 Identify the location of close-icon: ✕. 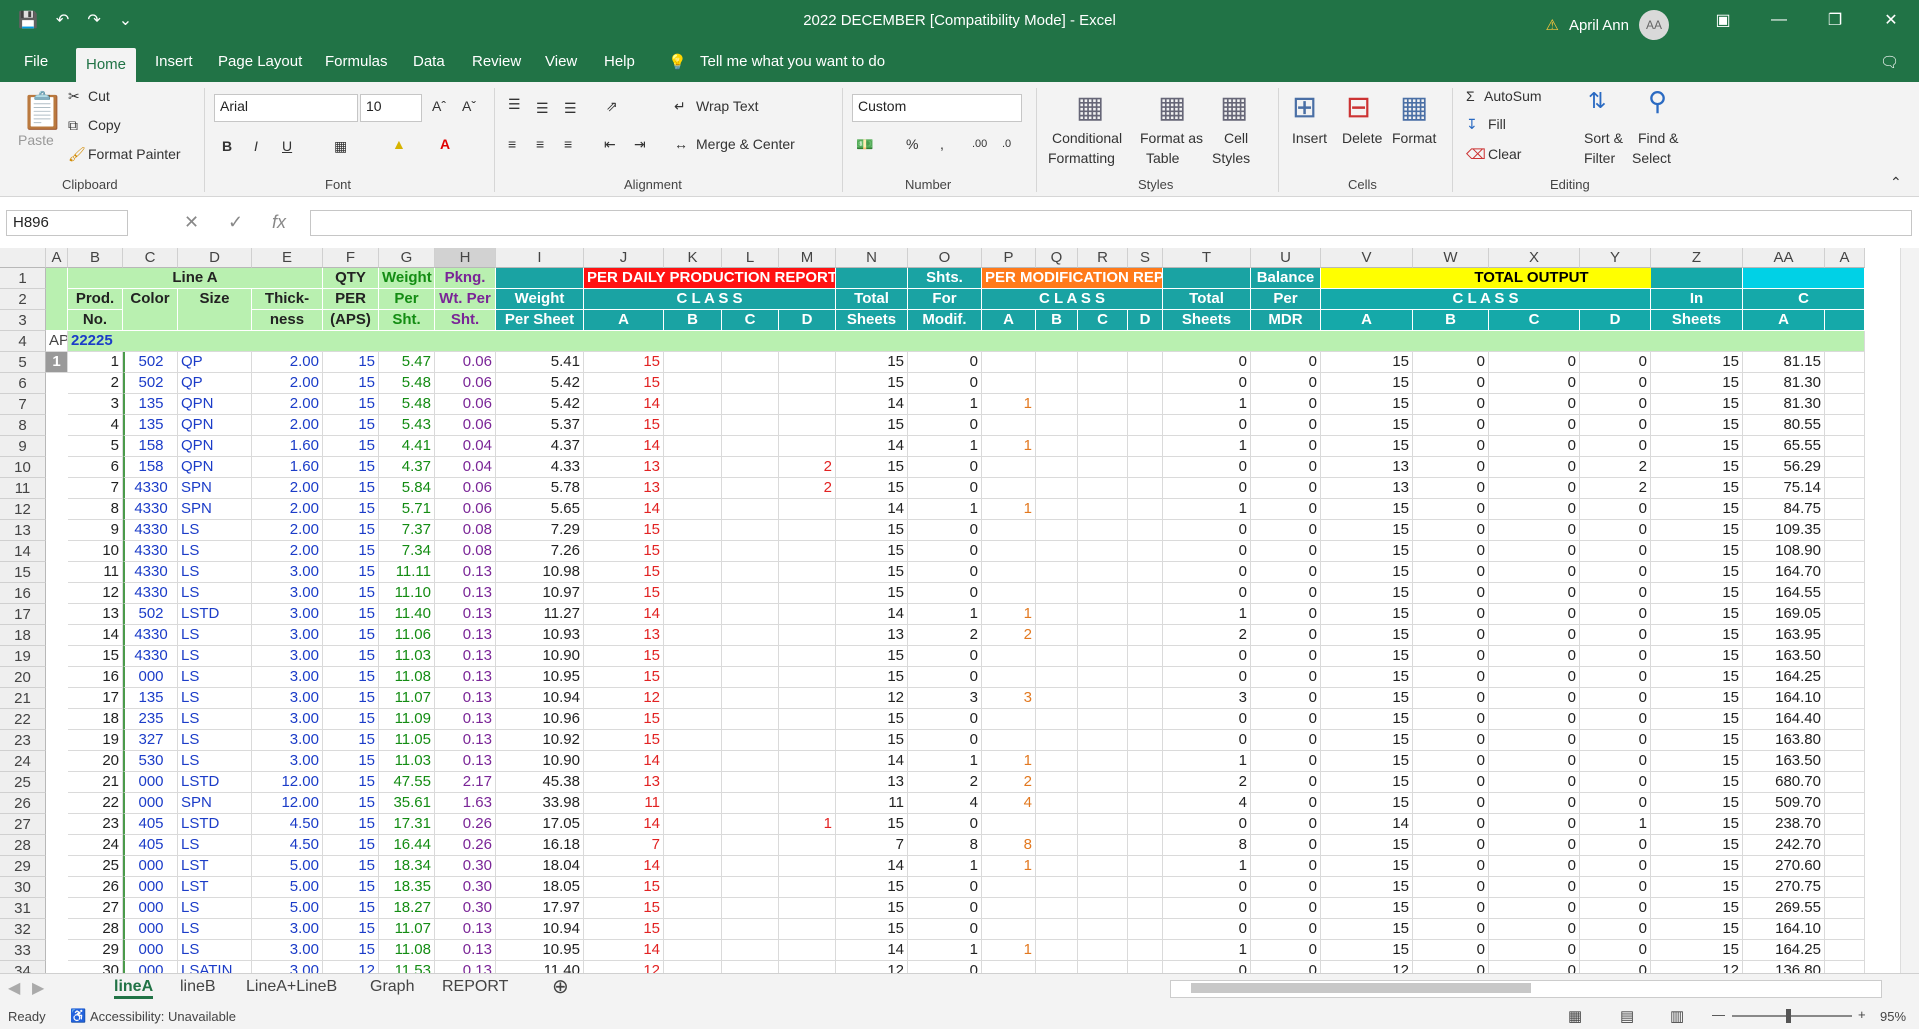
(1891, 20).